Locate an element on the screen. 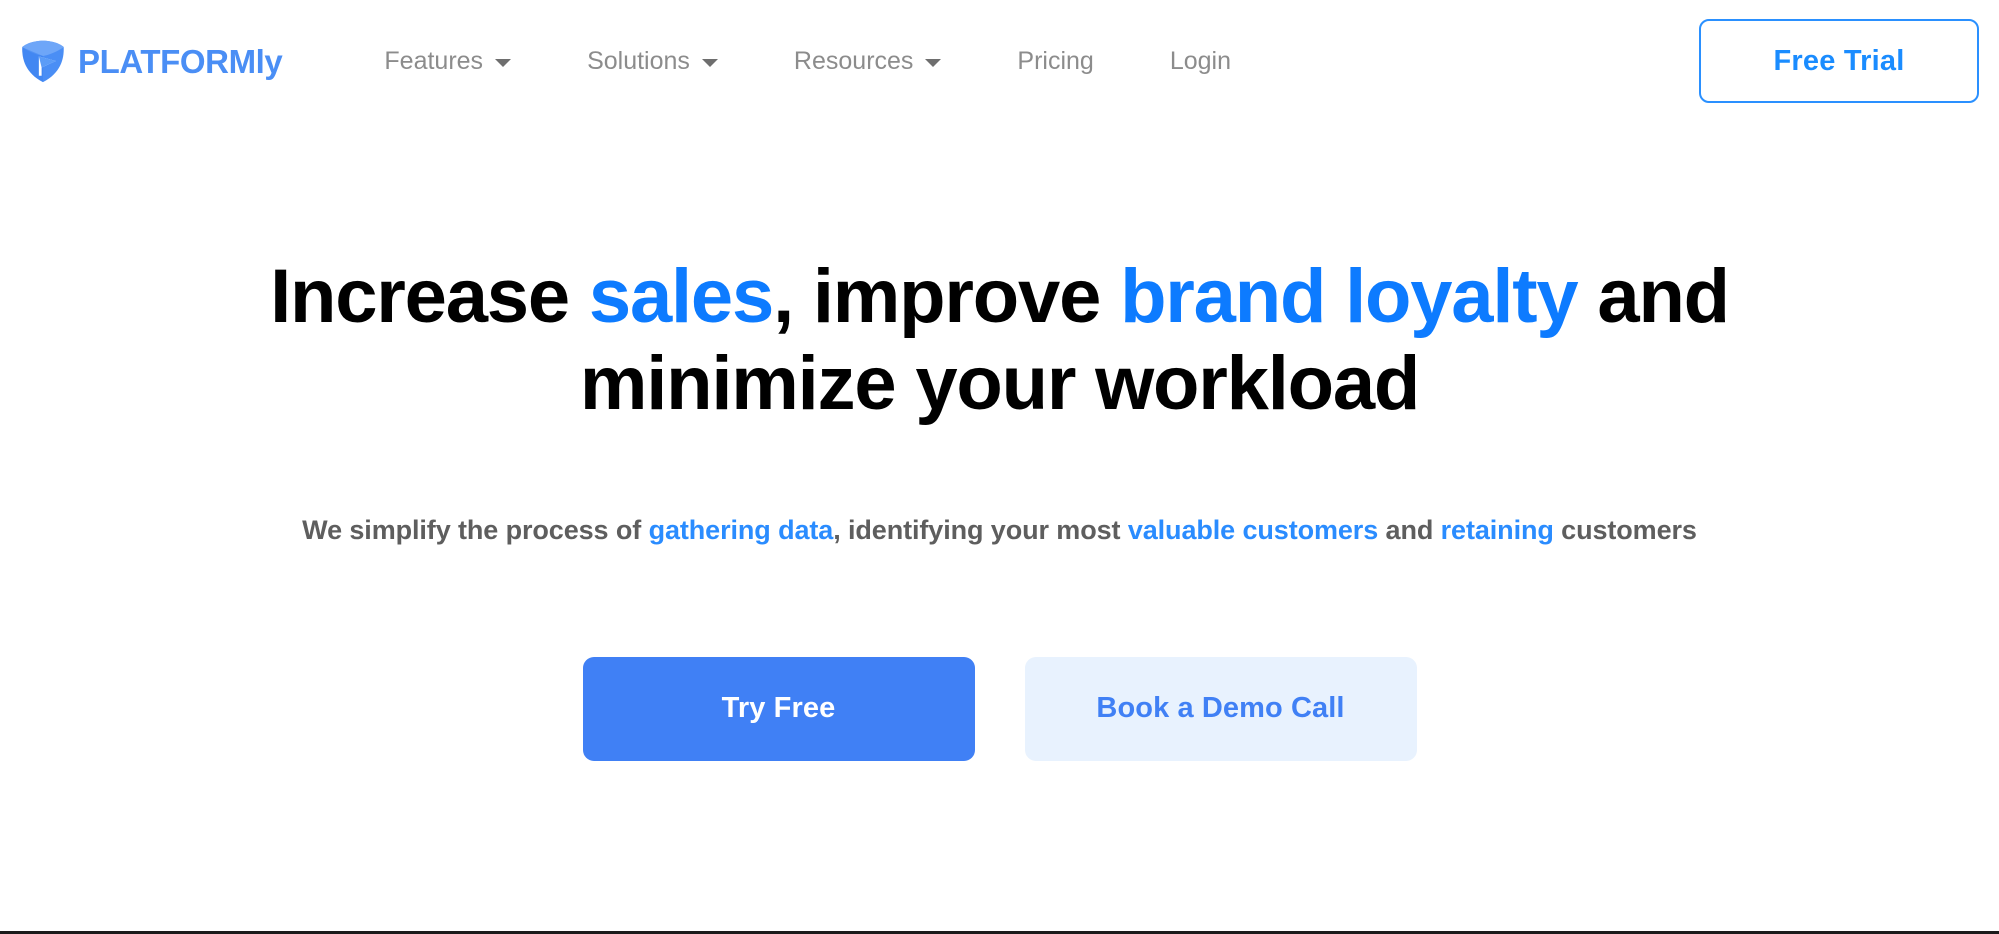  headline-accent-sales: sales is located at coordinates (681, 296).